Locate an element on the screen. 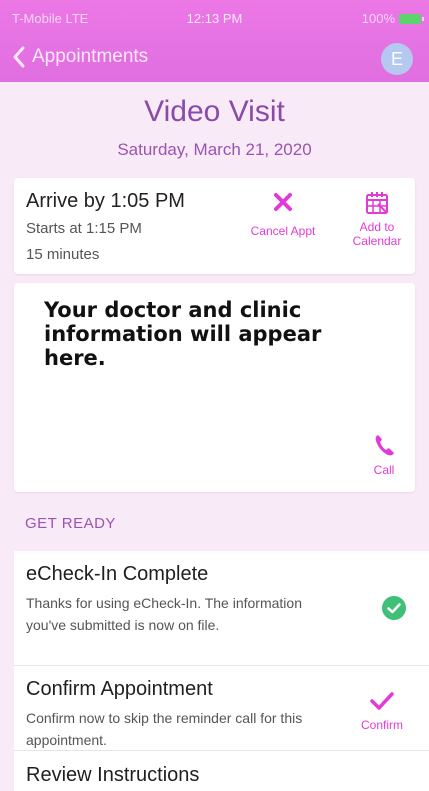 The width and height of the screenshot is (429, 791). battery-percent: 100% is located at coordinates (378, 18).